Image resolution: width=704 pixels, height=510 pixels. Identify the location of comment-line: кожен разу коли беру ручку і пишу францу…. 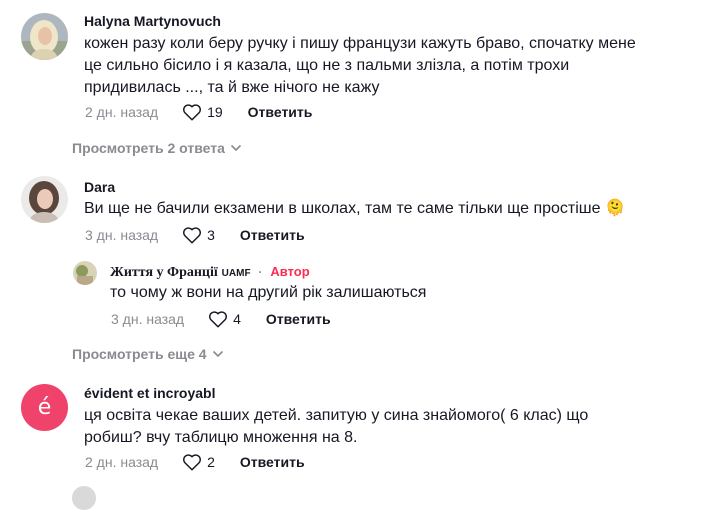
(360, 43).